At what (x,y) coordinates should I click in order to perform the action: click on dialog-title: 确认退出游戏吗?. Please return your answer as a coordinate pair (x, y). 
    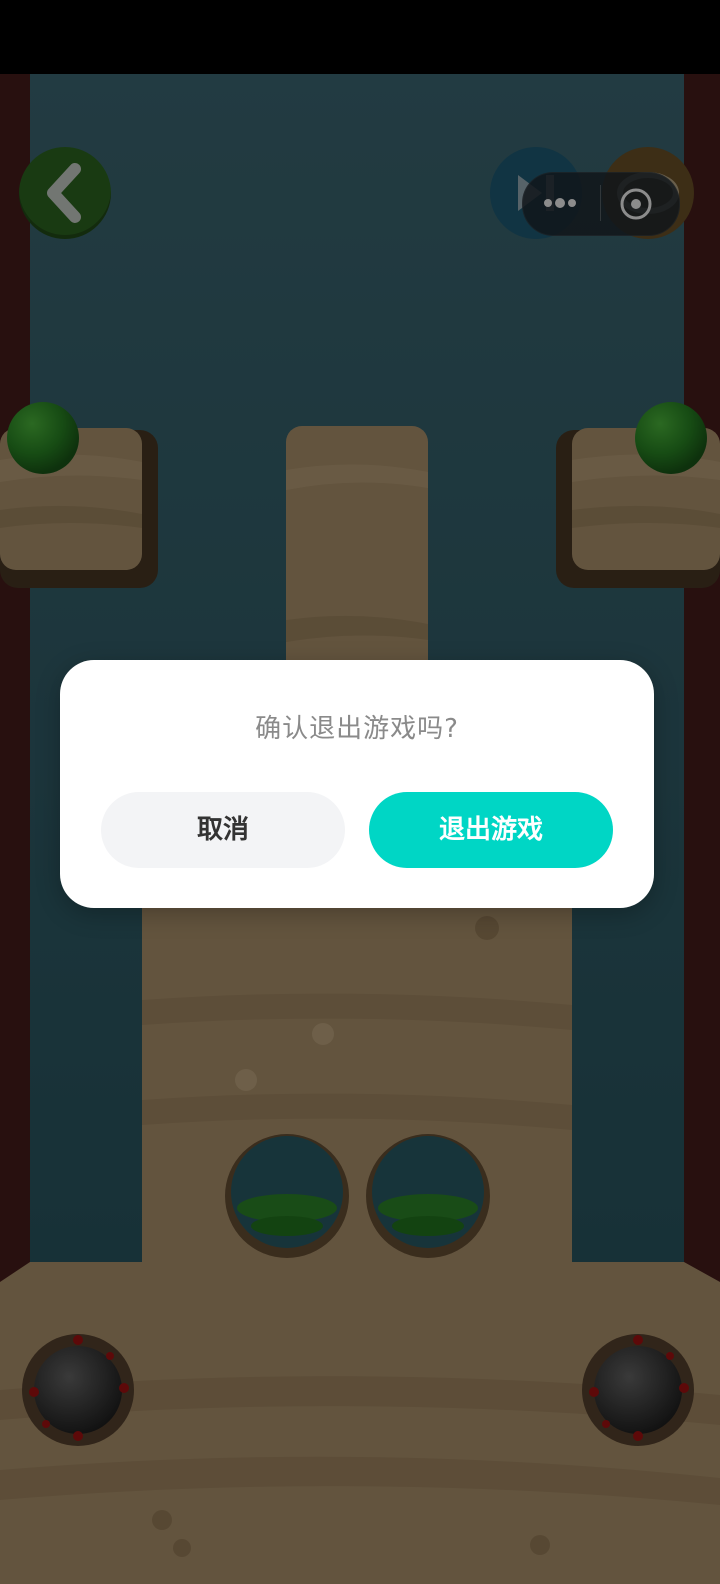
    Looking at the image, I should click on (357, 729).